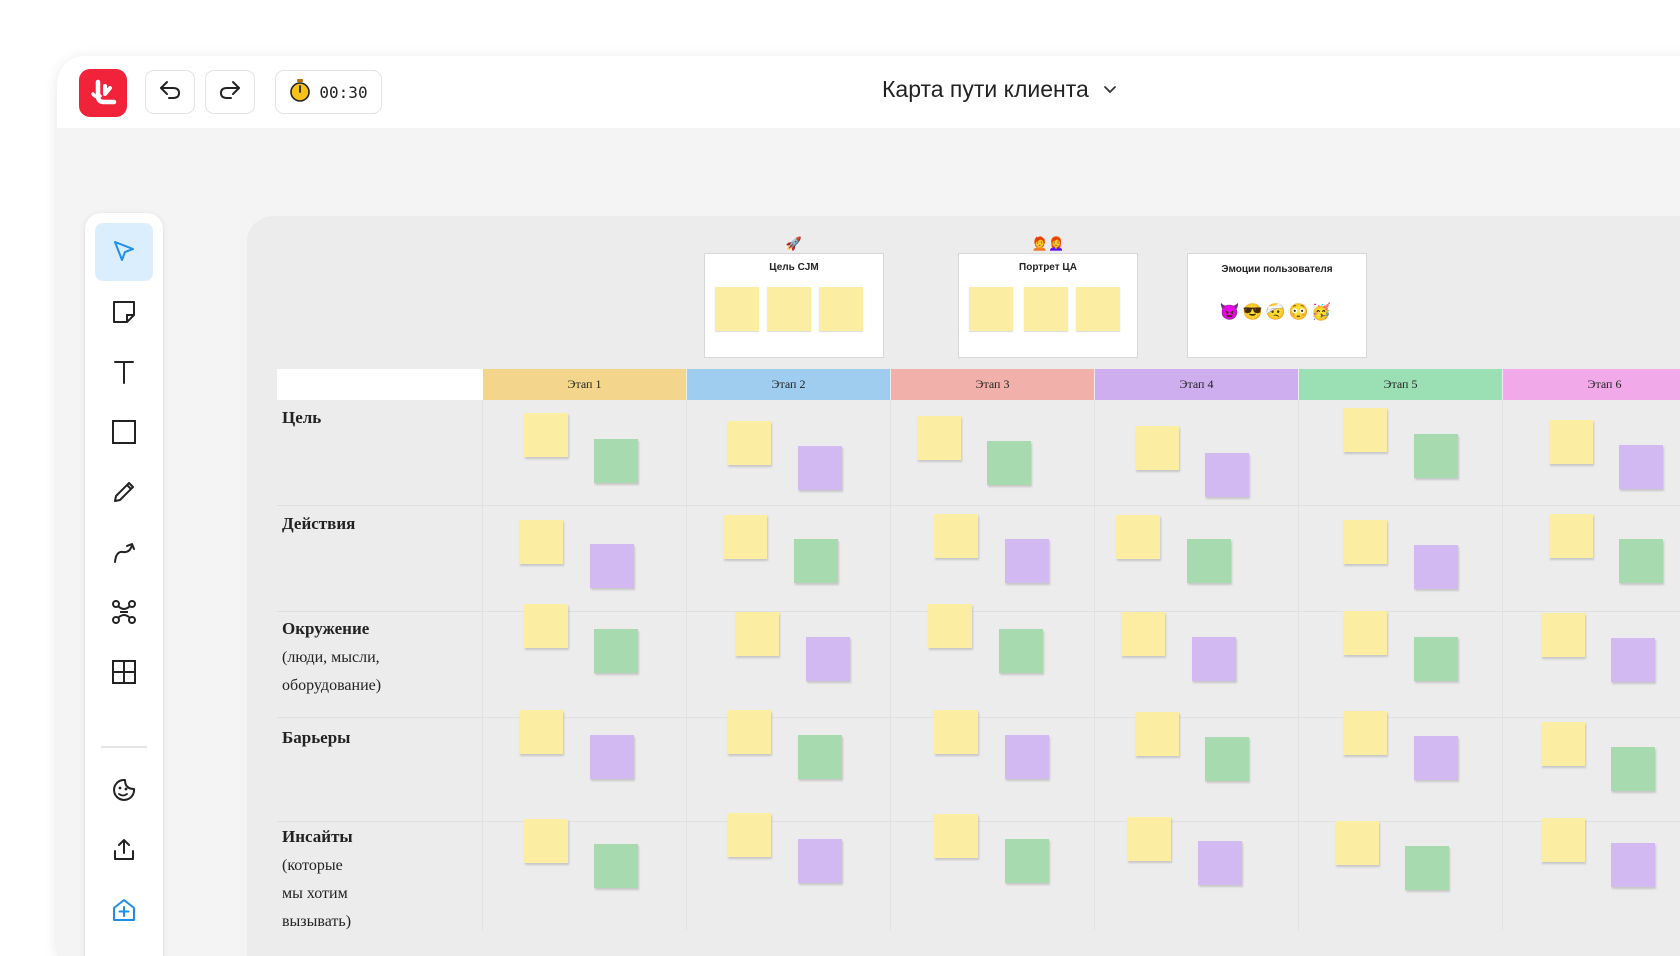 This screenshot has width=1680, height=956. I want to click on stage-header-5: Этап 5, so click(1400, 384).